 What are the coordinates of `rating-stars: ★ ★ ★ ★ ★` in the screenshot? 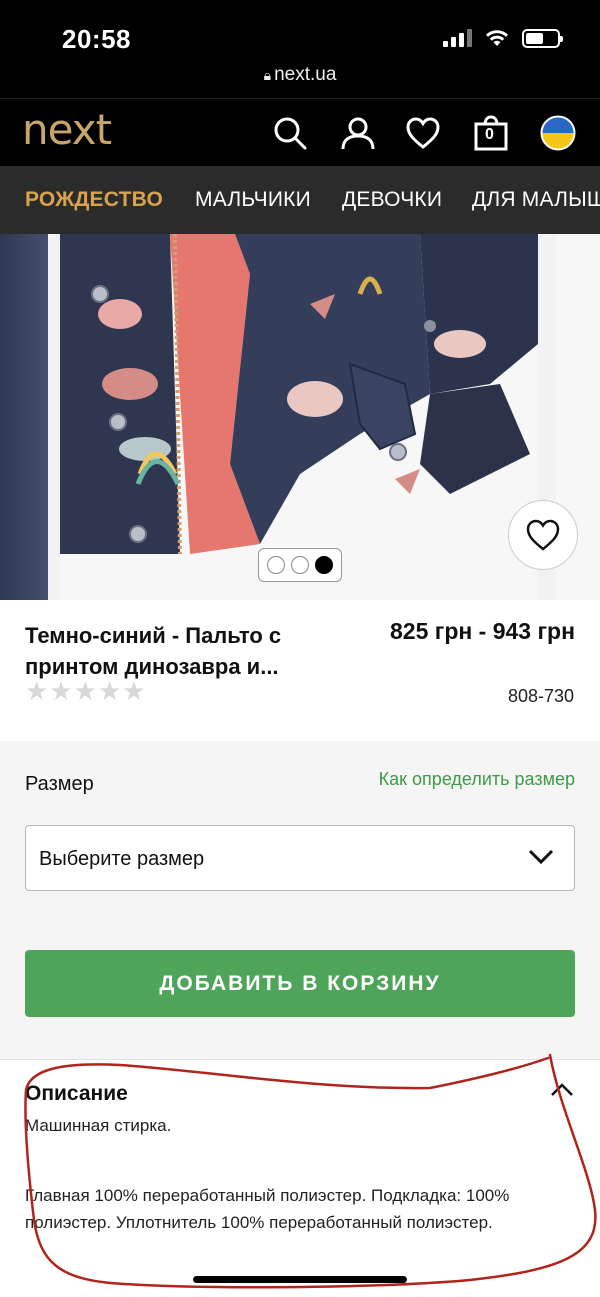 It's located at (85, 691).